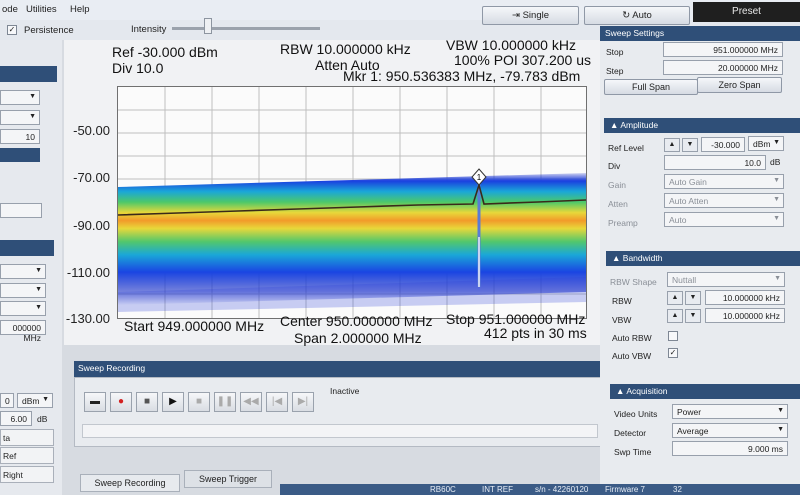 This screenshot has width=800, height=495. I want to click on recording-status: Inactive, so click(345, 391).